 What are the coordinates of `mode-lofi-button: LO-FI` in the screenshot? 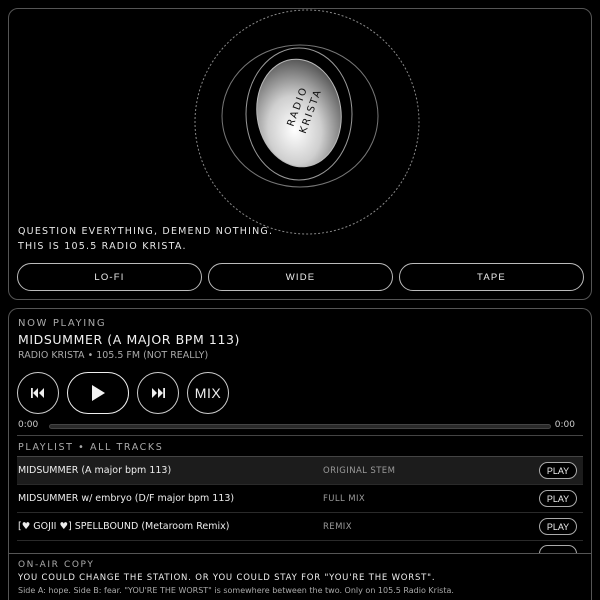 It's located at (109, 277).